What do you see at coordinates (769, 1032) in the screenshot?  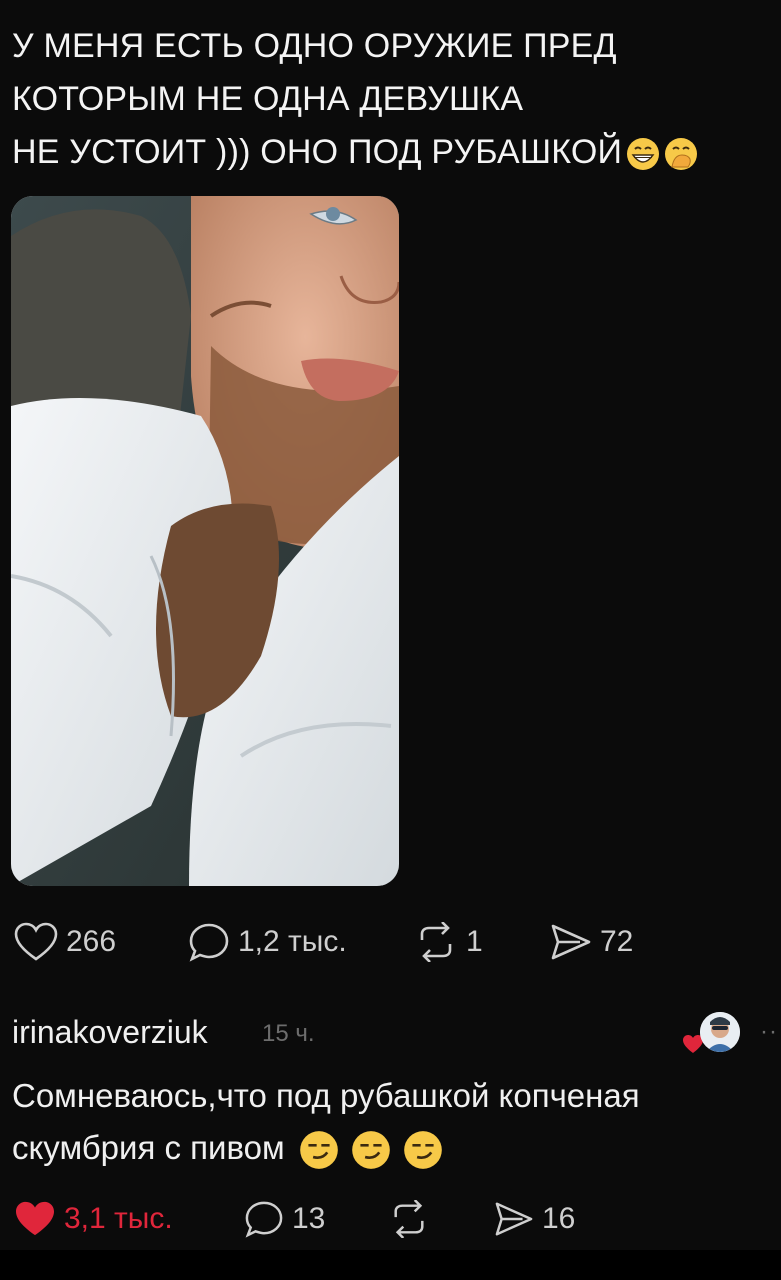 I see `comment-more-options-button: ··` at bounding box center [769, 1032].